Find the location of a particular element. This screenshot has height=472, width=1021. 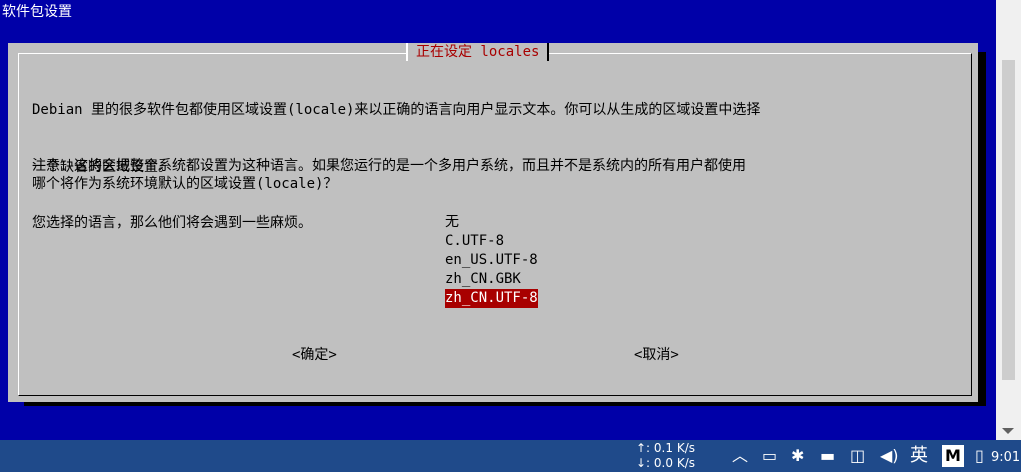

option-label: en_US.UTF-8 is located at coordinates (491, 260).